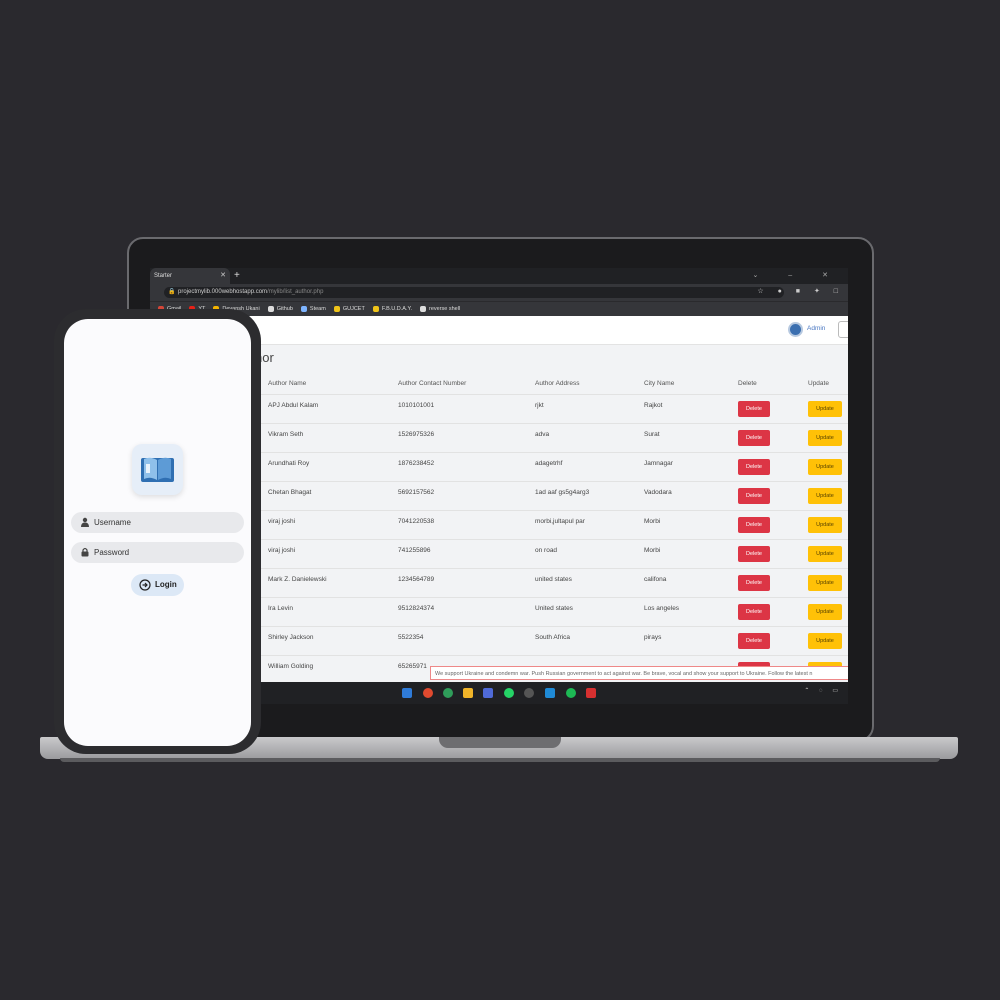  What do you see at coordinates (166, 584) in the screenshot?
I see `login-label: Login` at bounding box center [166, 584].